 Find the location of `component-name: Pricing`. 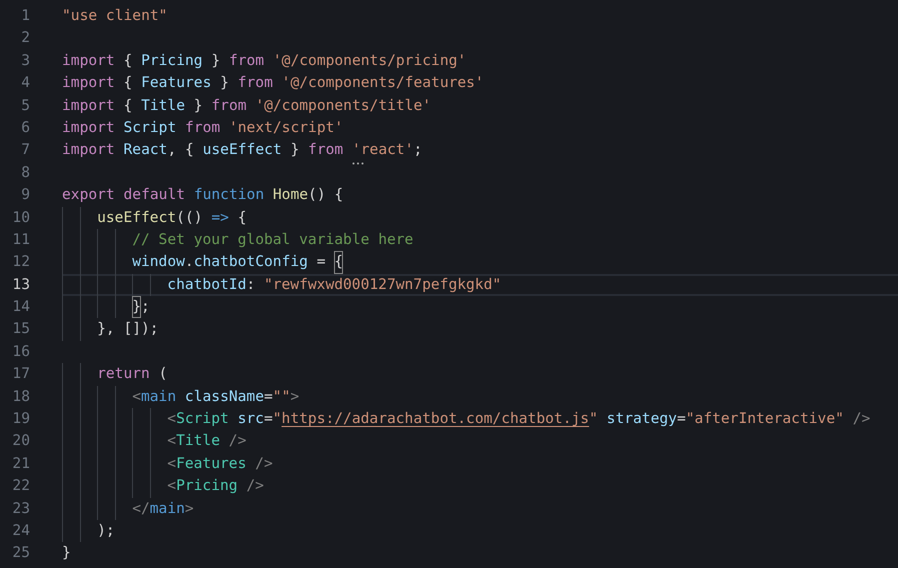

component-name: Pricing is located at coordinates (207, 486).